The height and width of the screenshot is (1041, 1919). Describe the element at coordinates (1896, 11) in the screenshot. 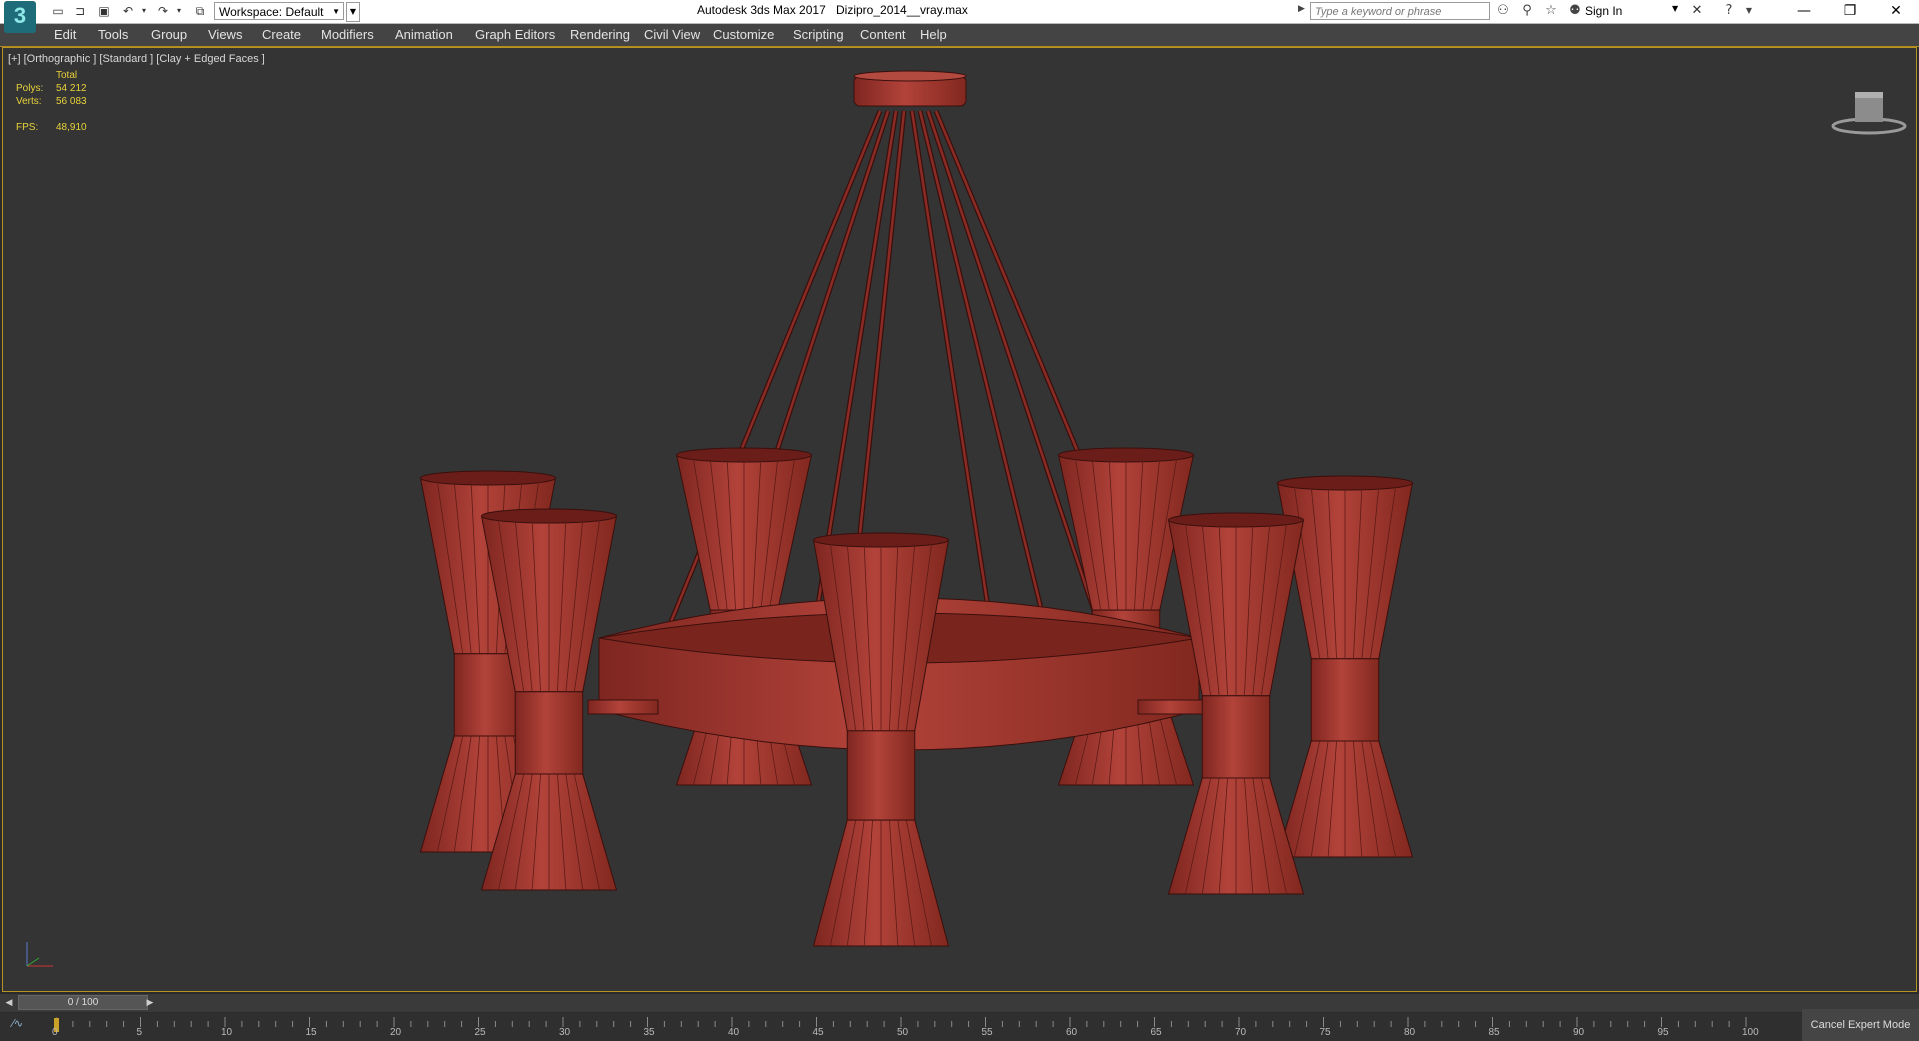

I see `close-button: ✕` at that location.